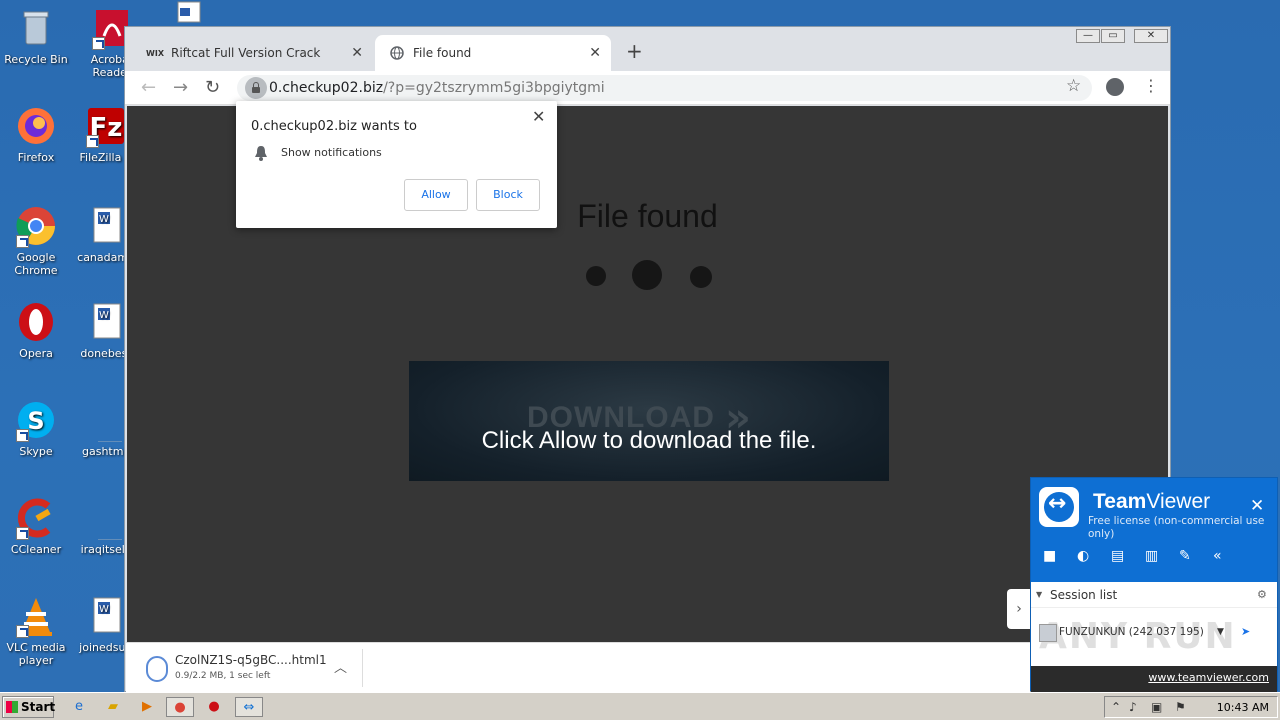 The image size is (1280, 720). What do you see at coordinates (649, 440) in the screenshot?
I see `allow-instruction: Click Allow to download the file.` at bounding box center [649, 440].